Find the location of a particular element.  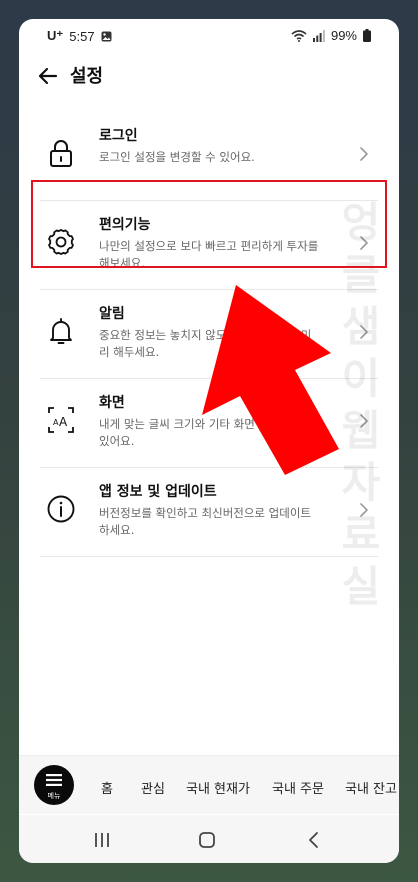

settings-item-login: 로그인 로그인 설정을 변경할 수 있어요. is located at coordinates (209, 156).